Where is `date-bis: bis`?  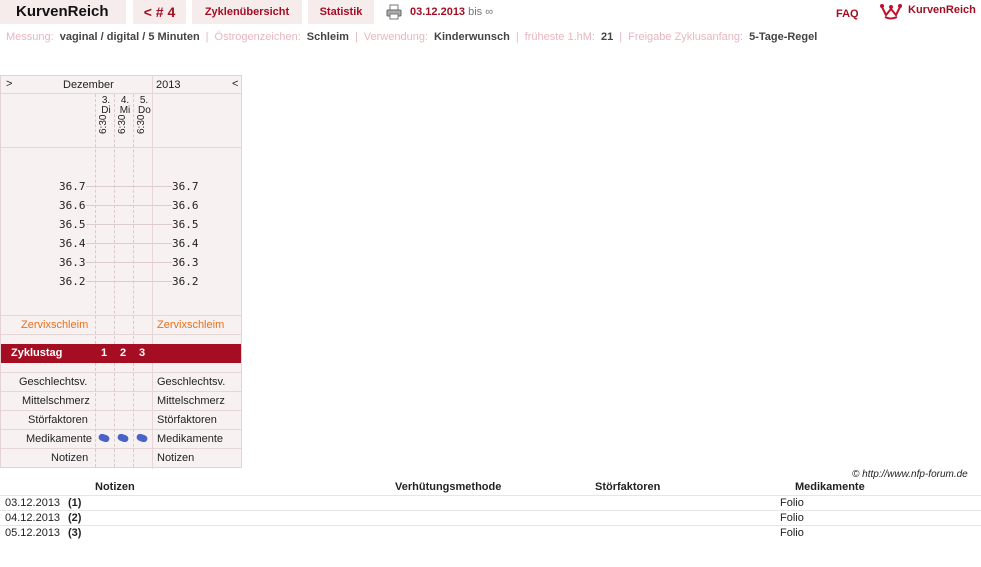 date-bis: bis is located at coordinates (475, 12).